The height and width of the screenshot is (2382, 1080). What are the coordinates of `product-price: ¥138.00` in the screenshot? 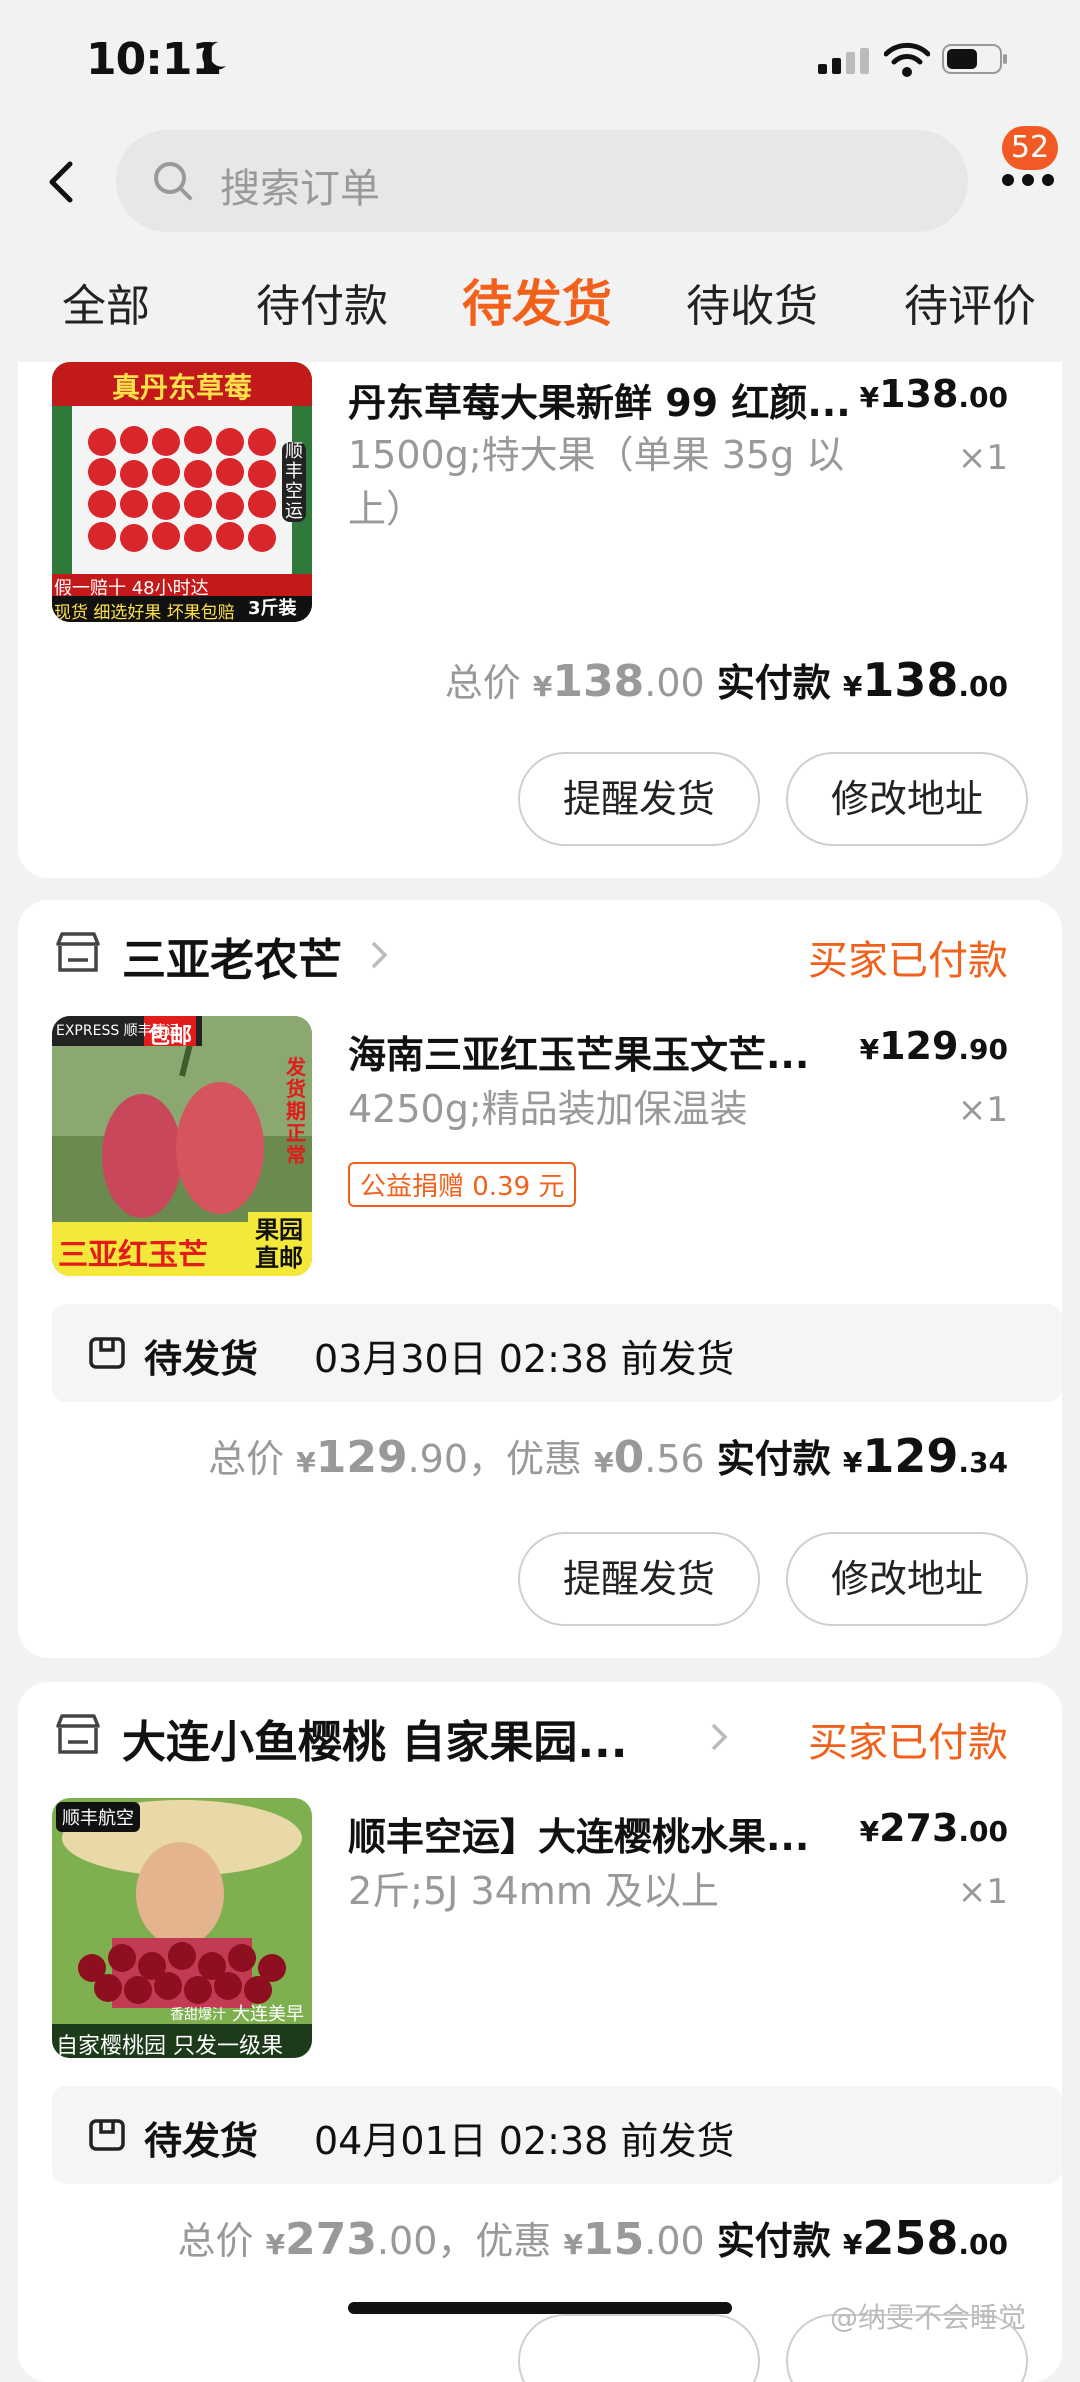 It's located at (934, 394).